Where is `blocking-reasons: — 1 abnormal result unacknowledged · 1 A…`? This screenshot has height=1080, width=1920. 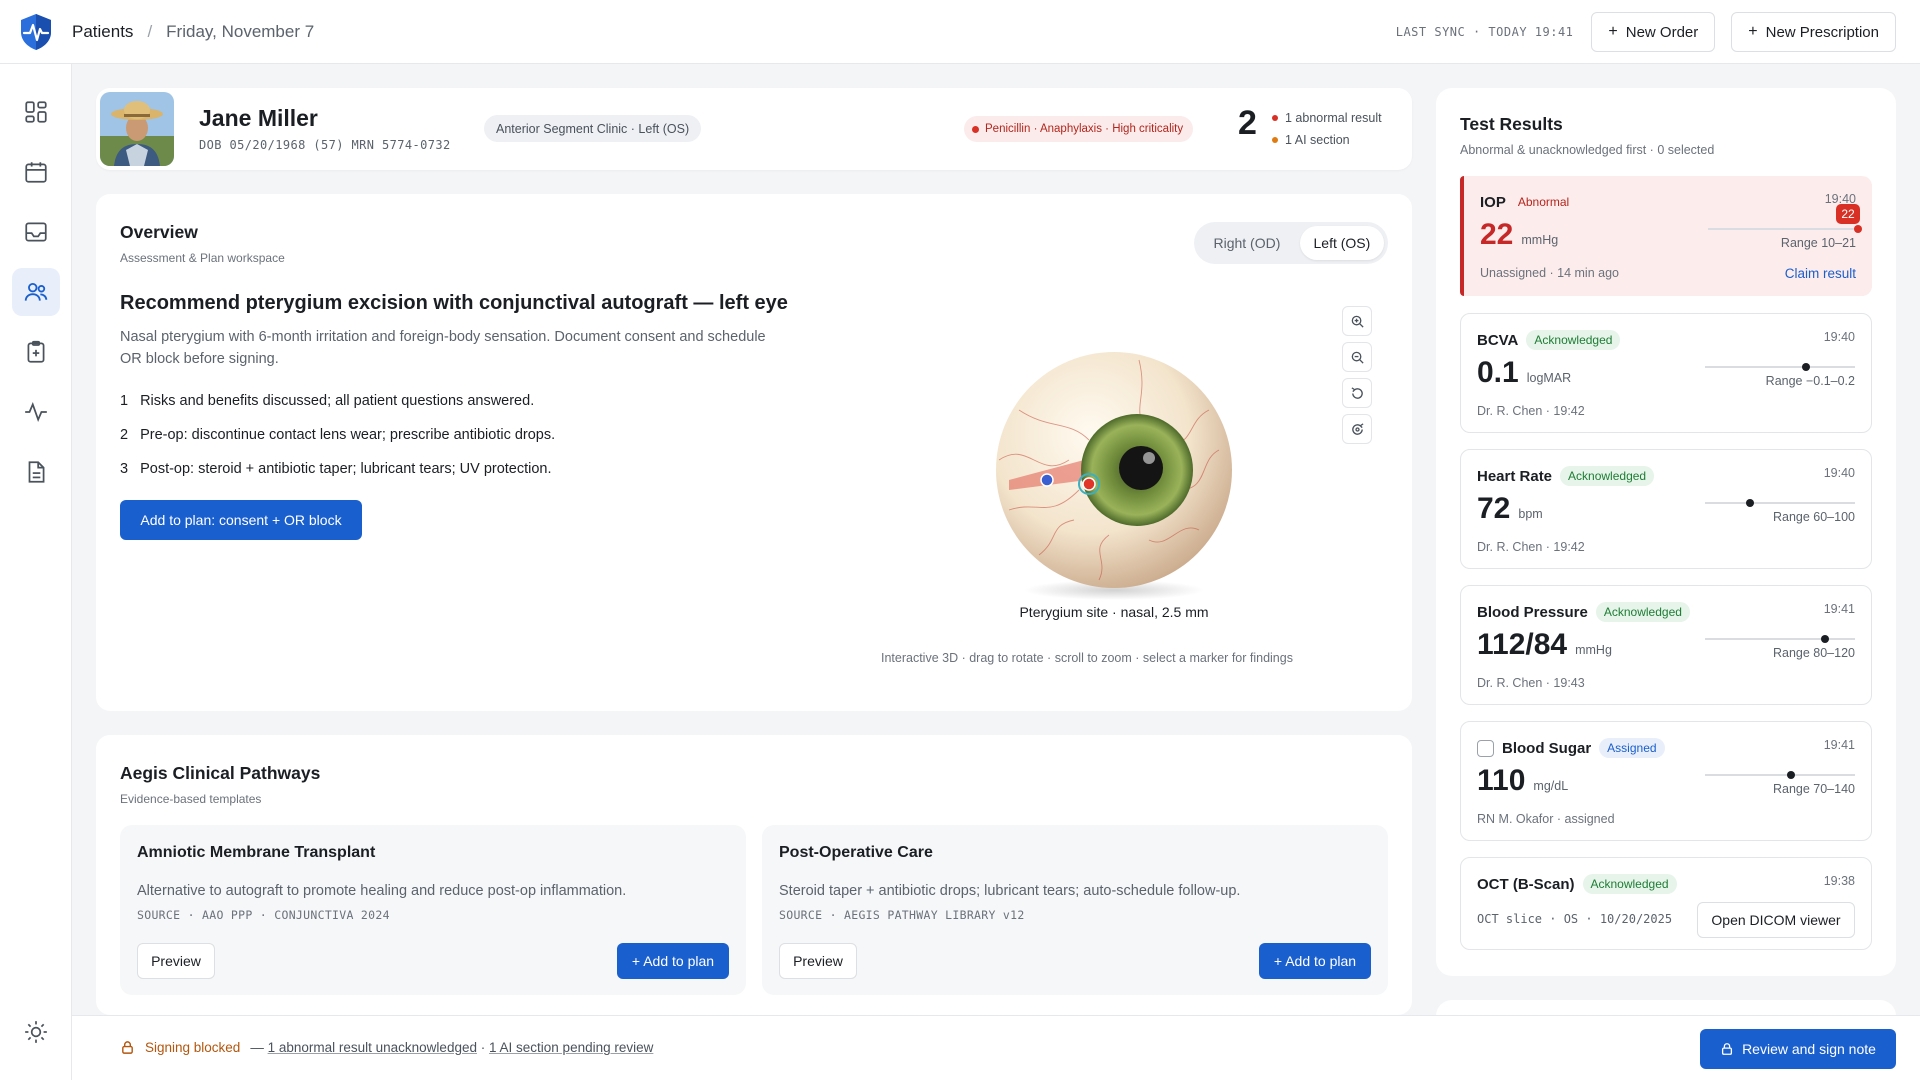 blocking-reasons: — 1 abnormal result unacknowledged · 1 A… is located at coordinates (451, 1047).